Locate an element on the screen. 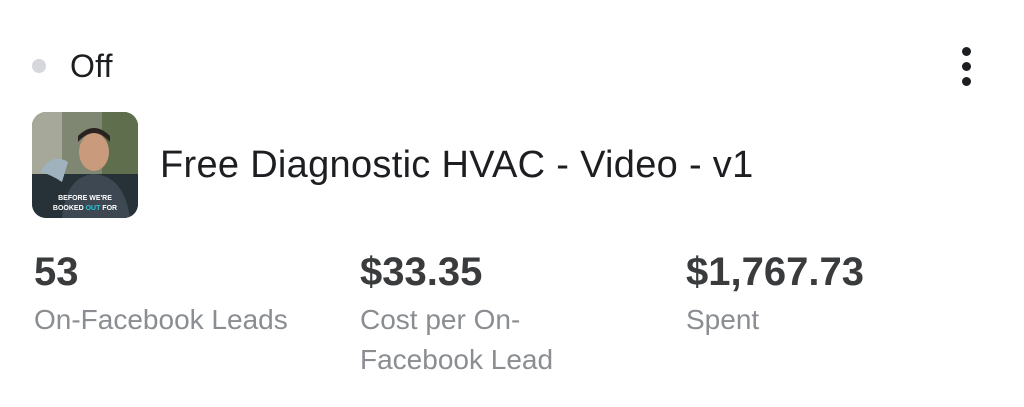  metric-value: $33.35 is located at coordinates (421, 272).